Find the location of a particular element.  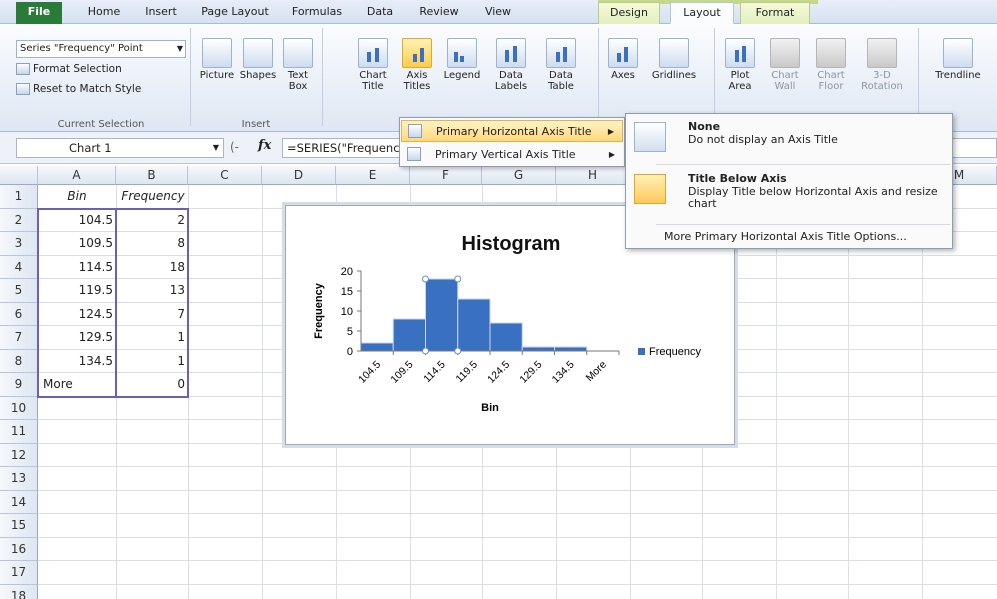

column-header: H is located at coordinates (593, 175).